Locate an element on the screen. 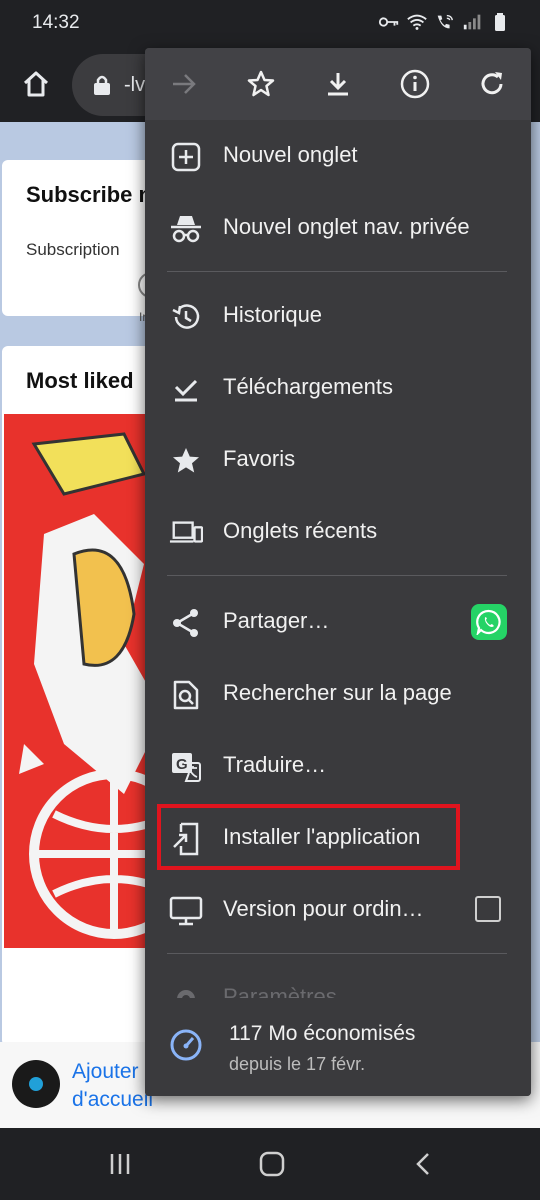  back-icon is located at coordinates (422, 1164).